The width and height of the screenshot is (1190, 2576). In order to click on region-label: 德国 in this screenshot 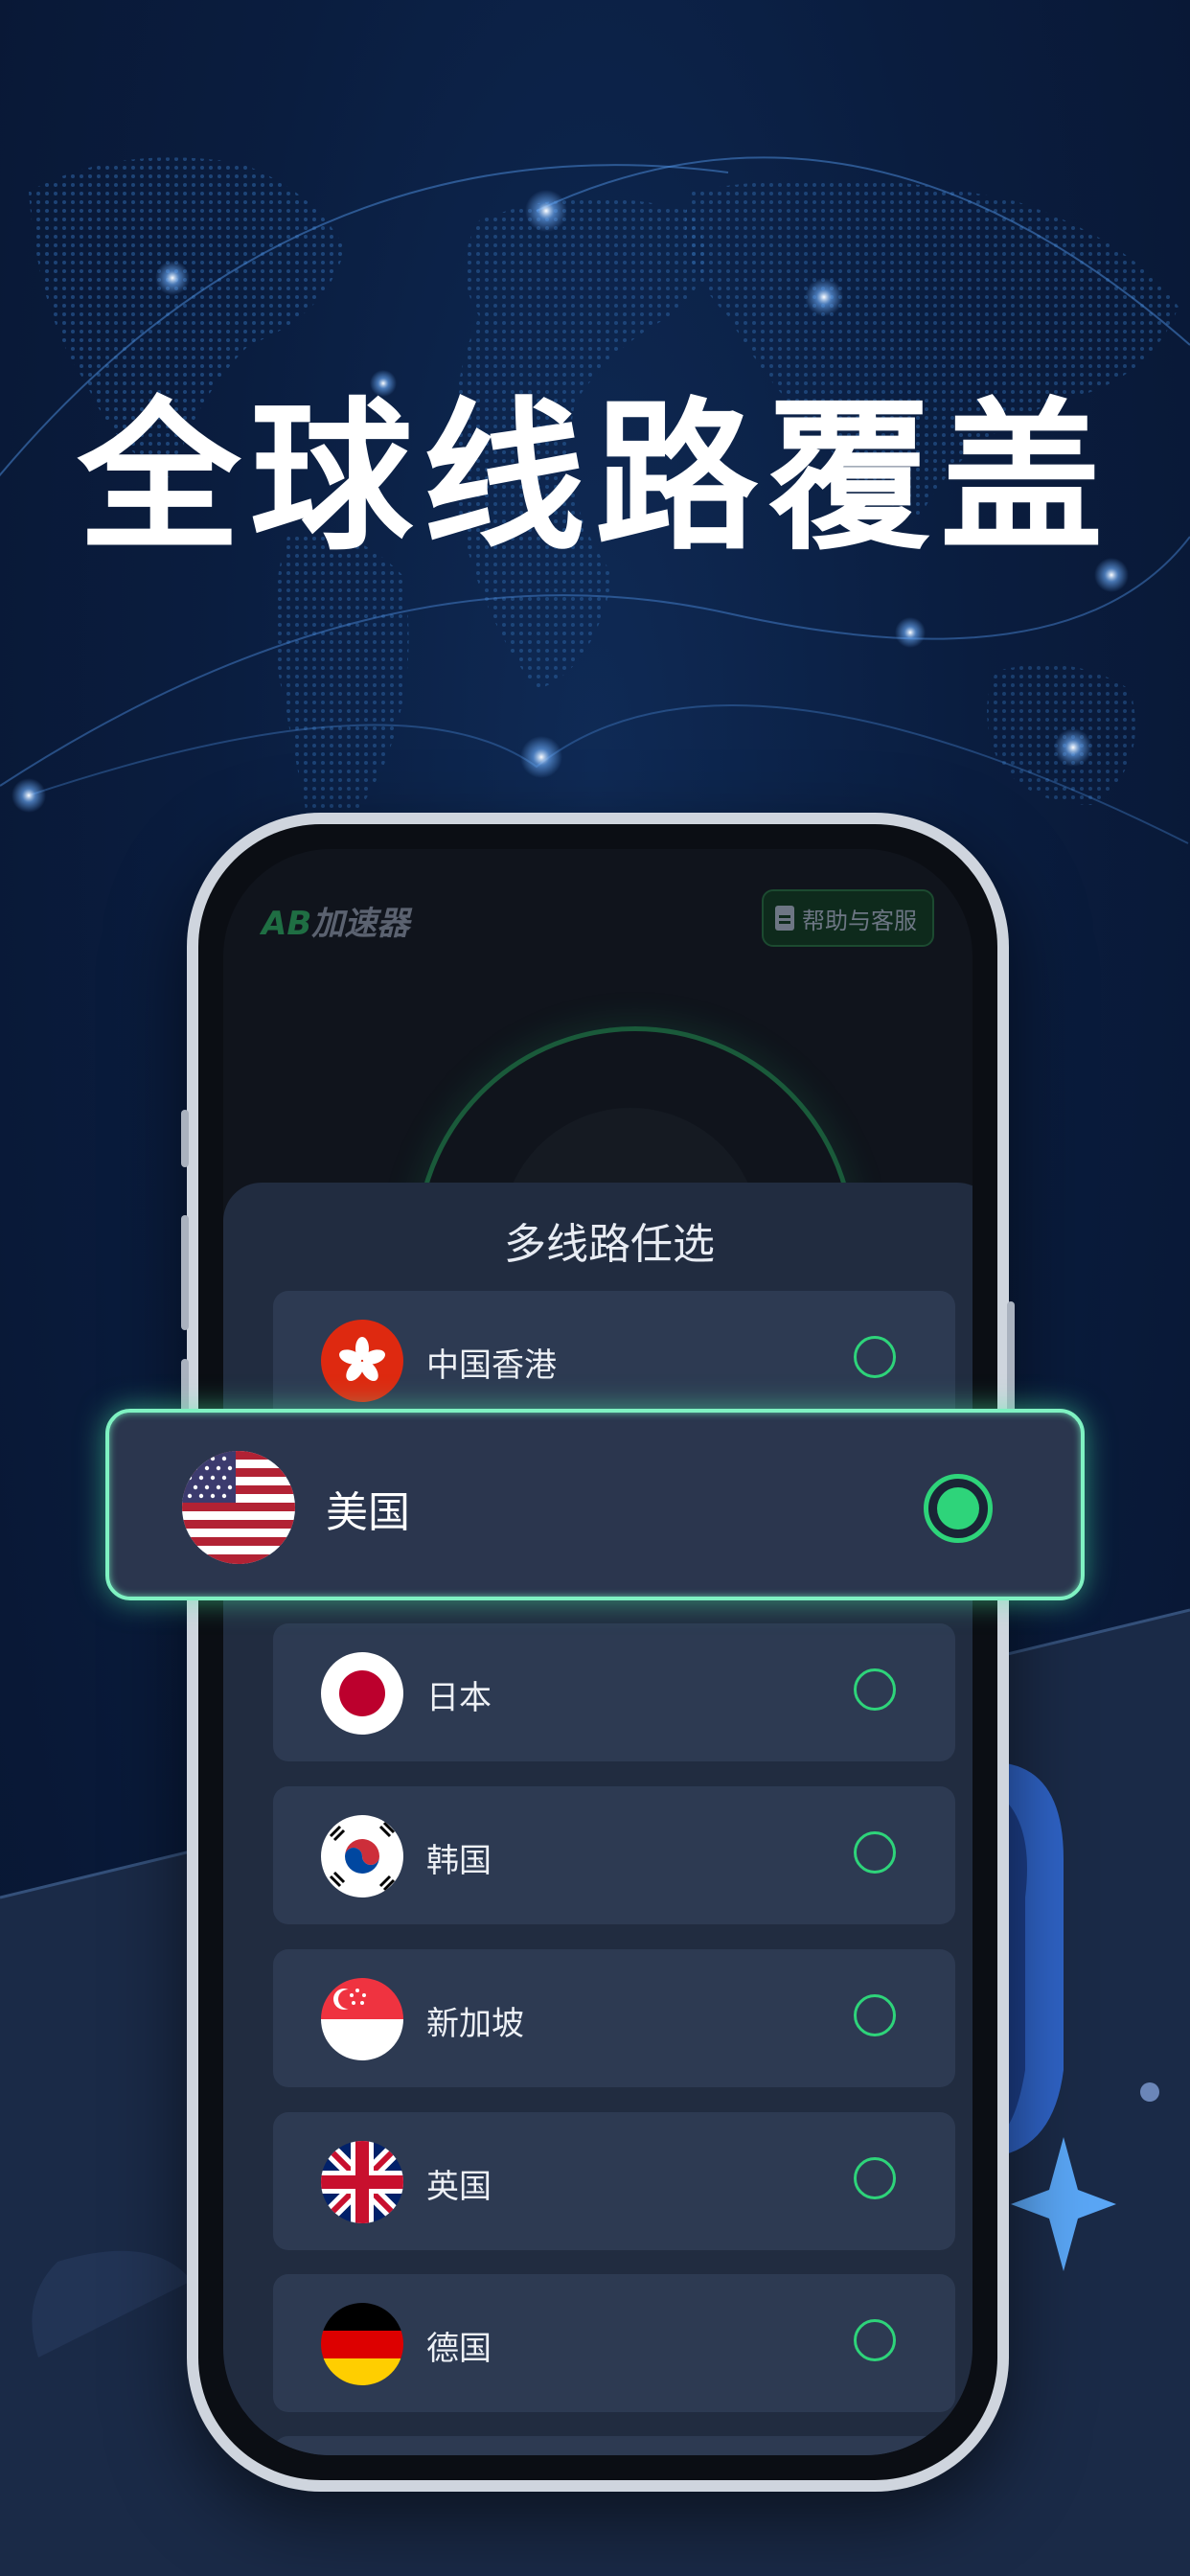, I will do `click(459, 2349)`.